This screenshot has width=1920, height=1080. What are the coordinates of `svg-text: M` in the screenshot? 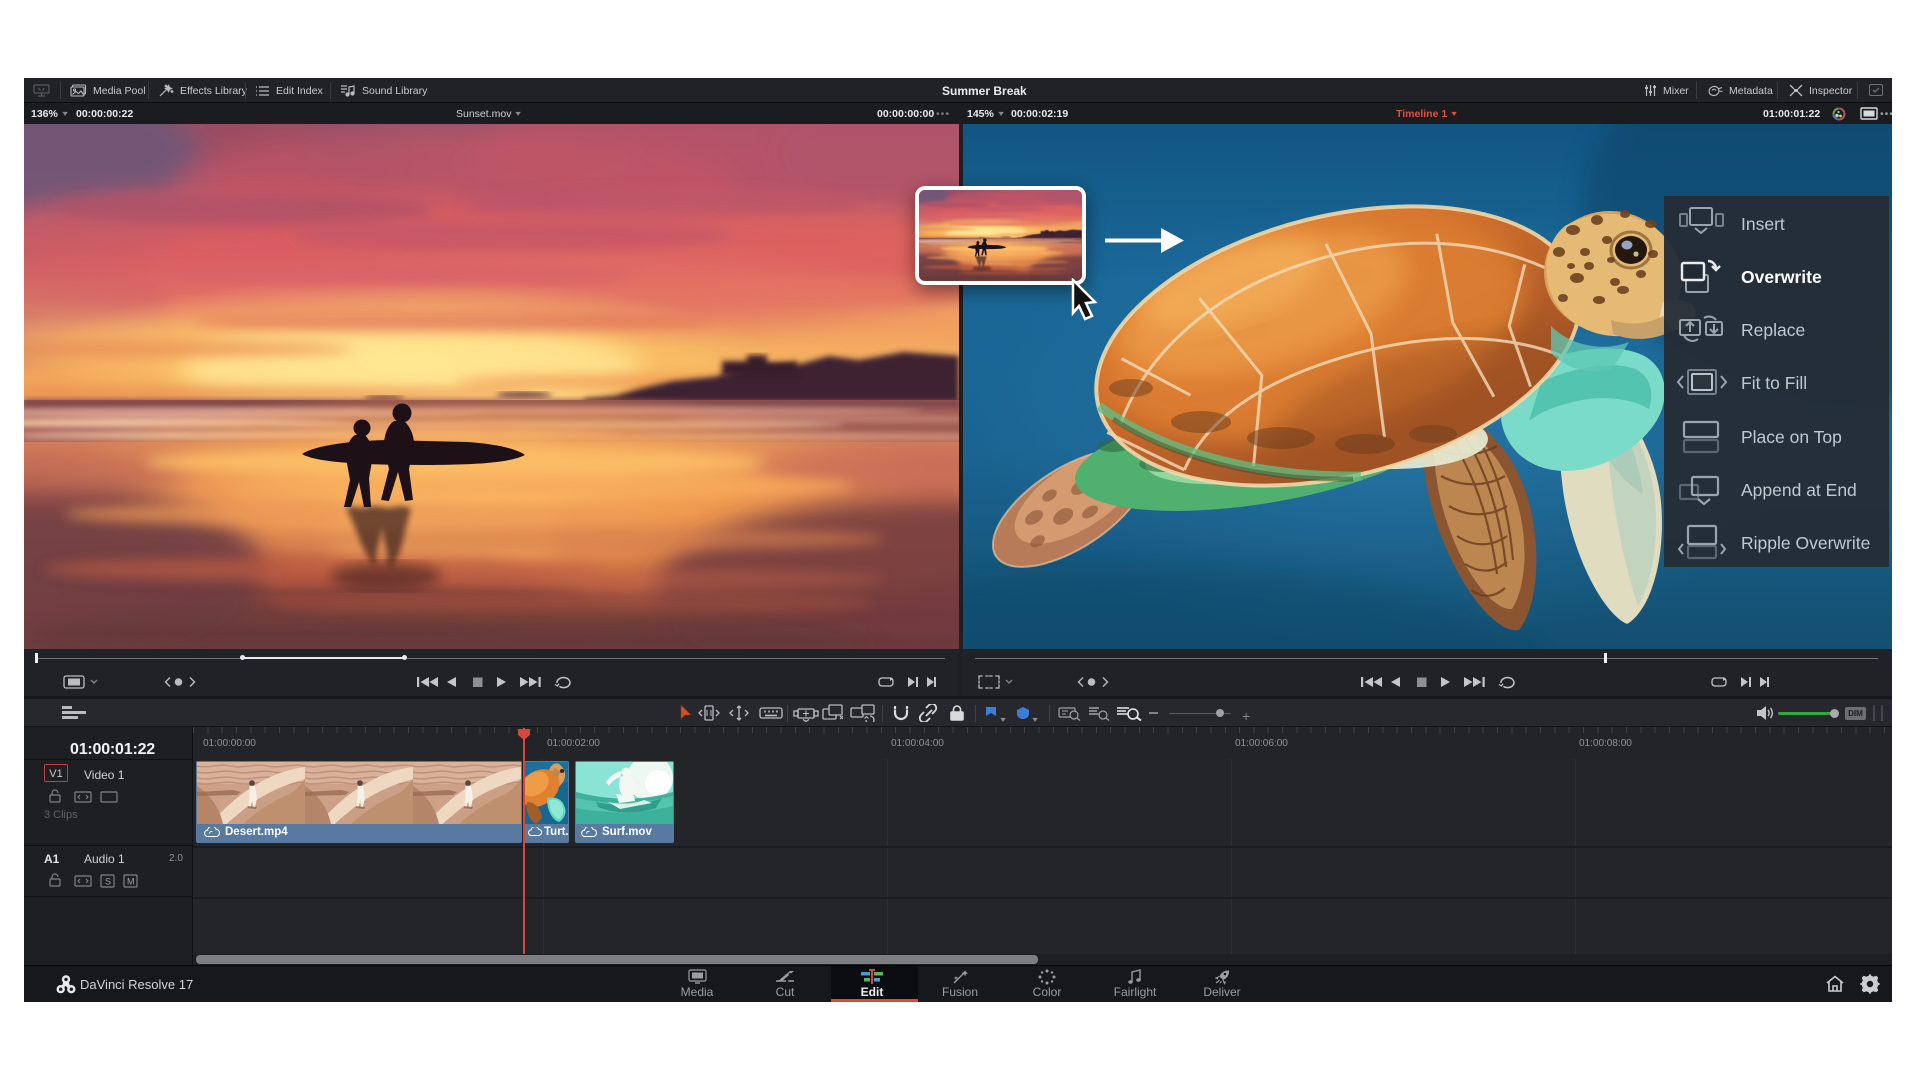 It's located at (131, 882).